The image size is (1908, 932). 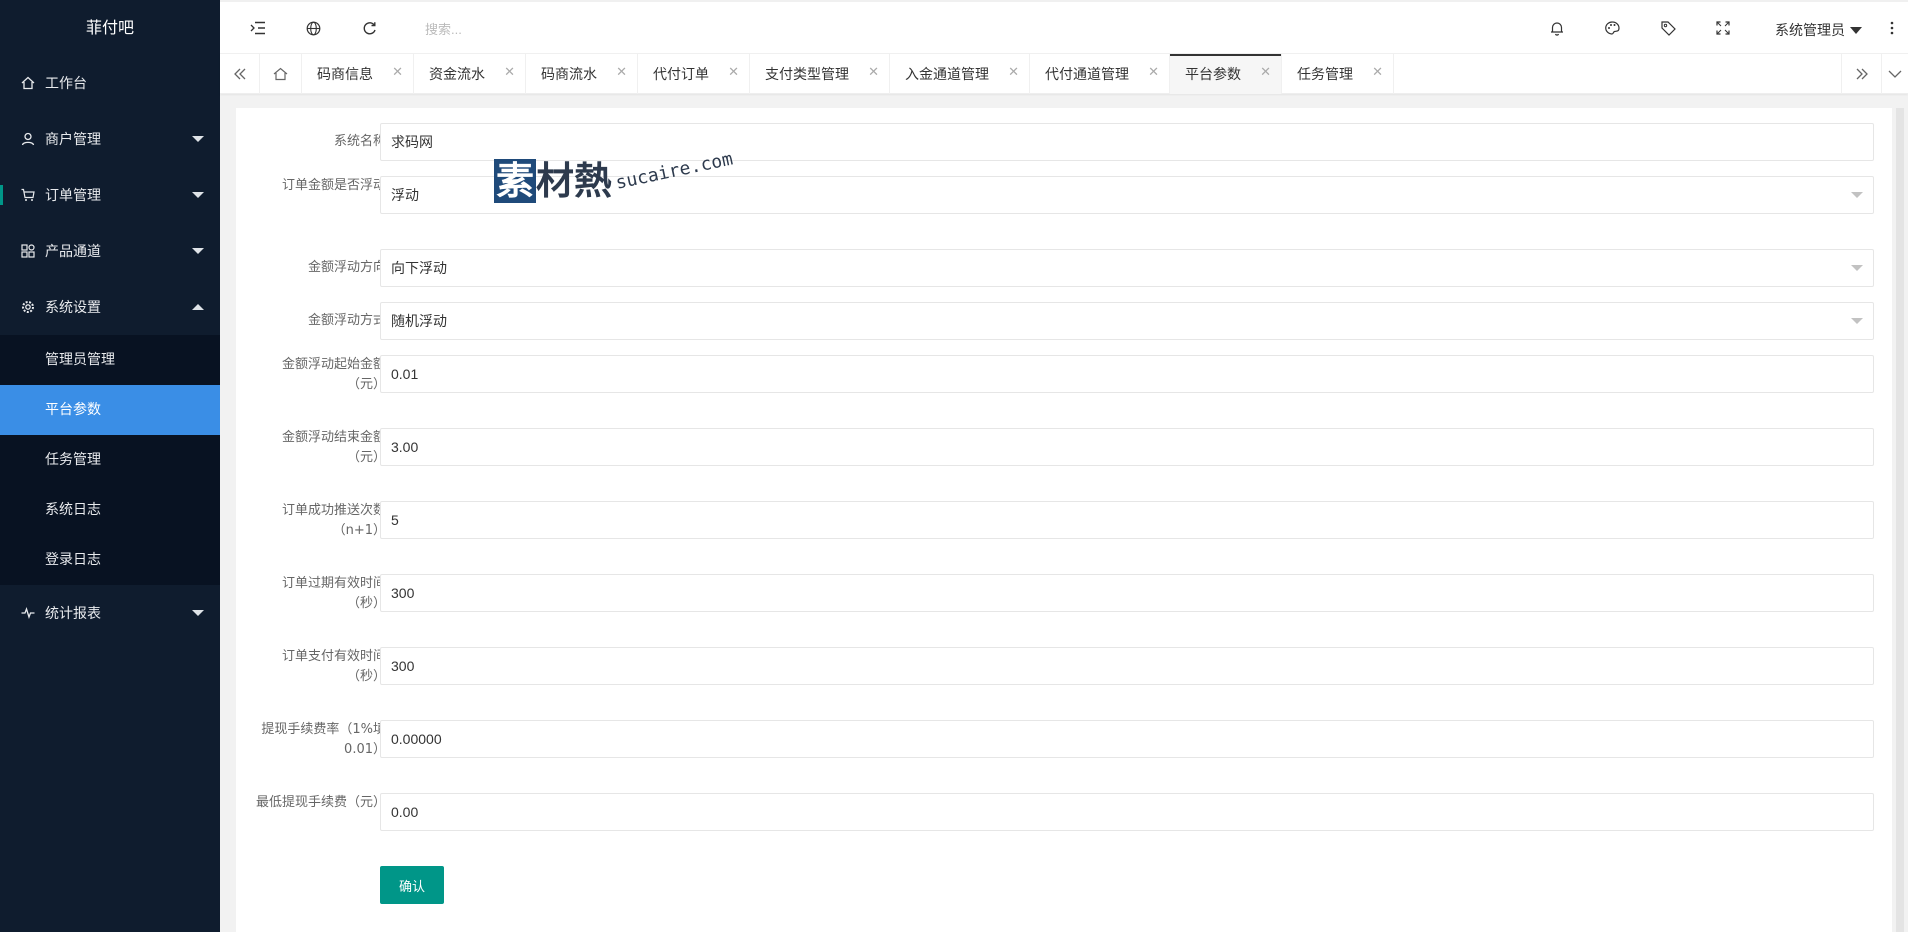 I want to click on field-label: 系统名称, so click(x=359, y=141).